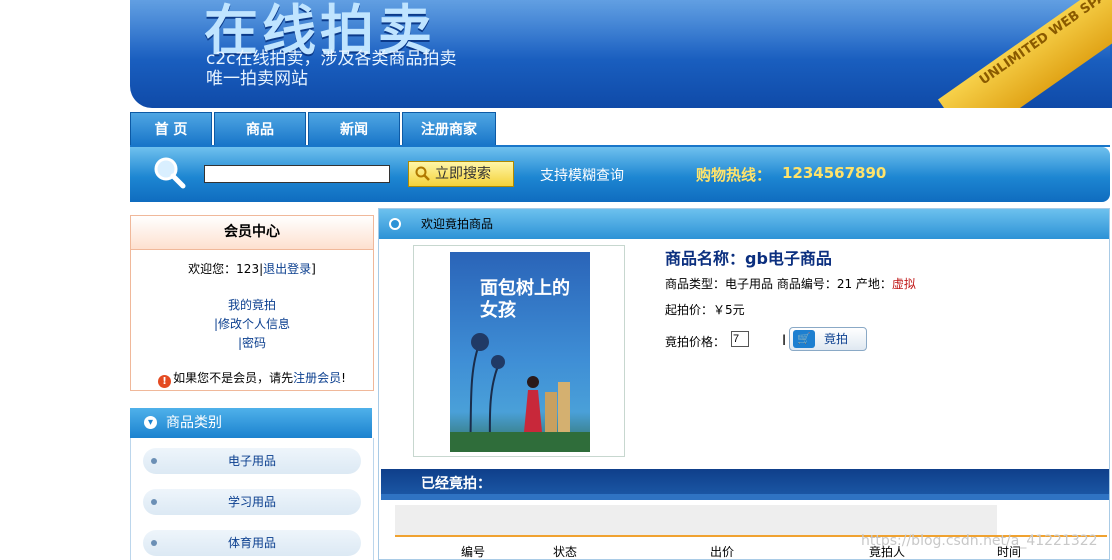  I want to click on warning-icon: !, so click(165, 381).